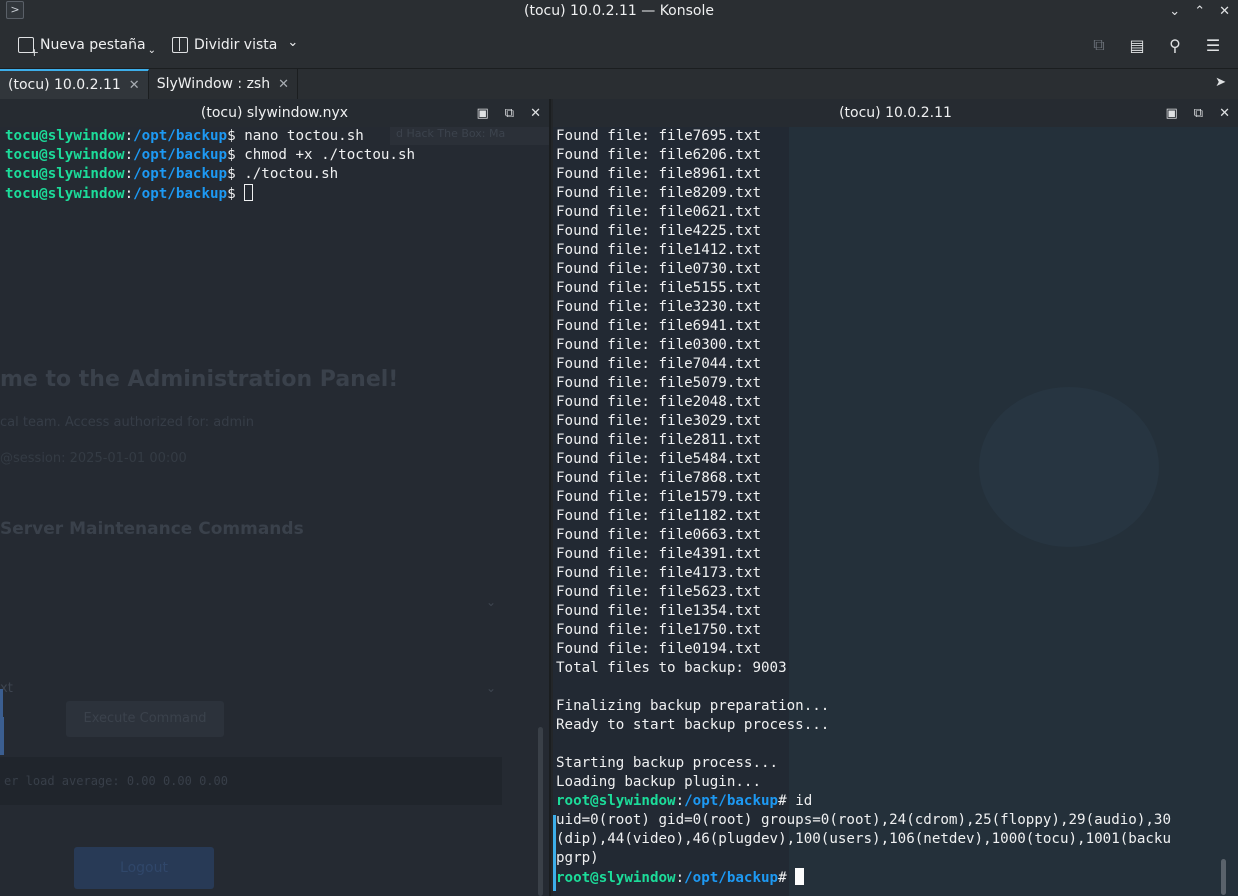  I want to click on terminal-line: Found file: file8961.txt, so click(658, 174).